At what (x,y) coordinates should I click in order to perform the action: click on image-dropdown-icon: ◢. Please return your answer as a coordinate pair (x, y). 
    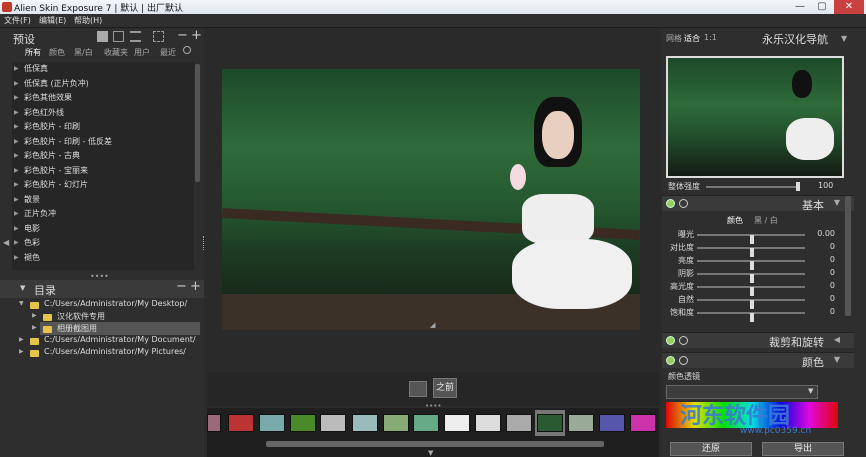
    Looking at the image, I should click on (432, 325).